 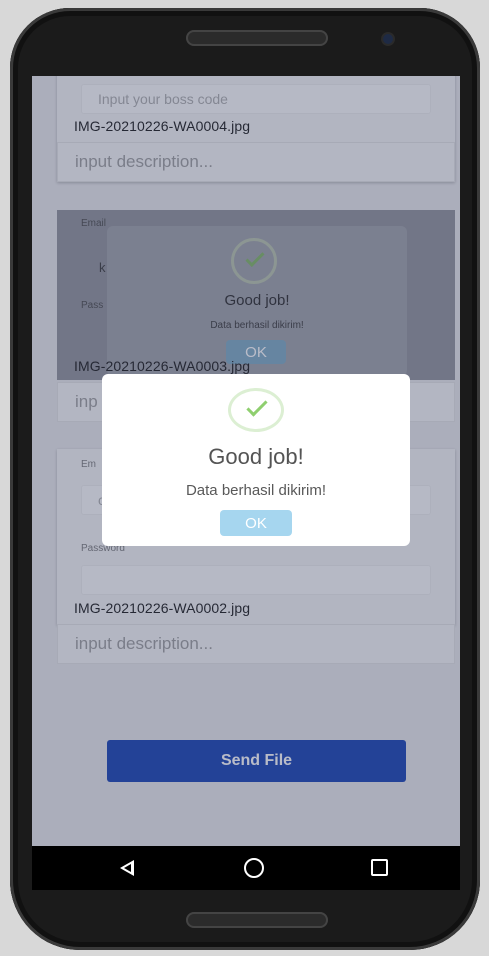 I want to click on home-icon, so click(x=254, y=868).